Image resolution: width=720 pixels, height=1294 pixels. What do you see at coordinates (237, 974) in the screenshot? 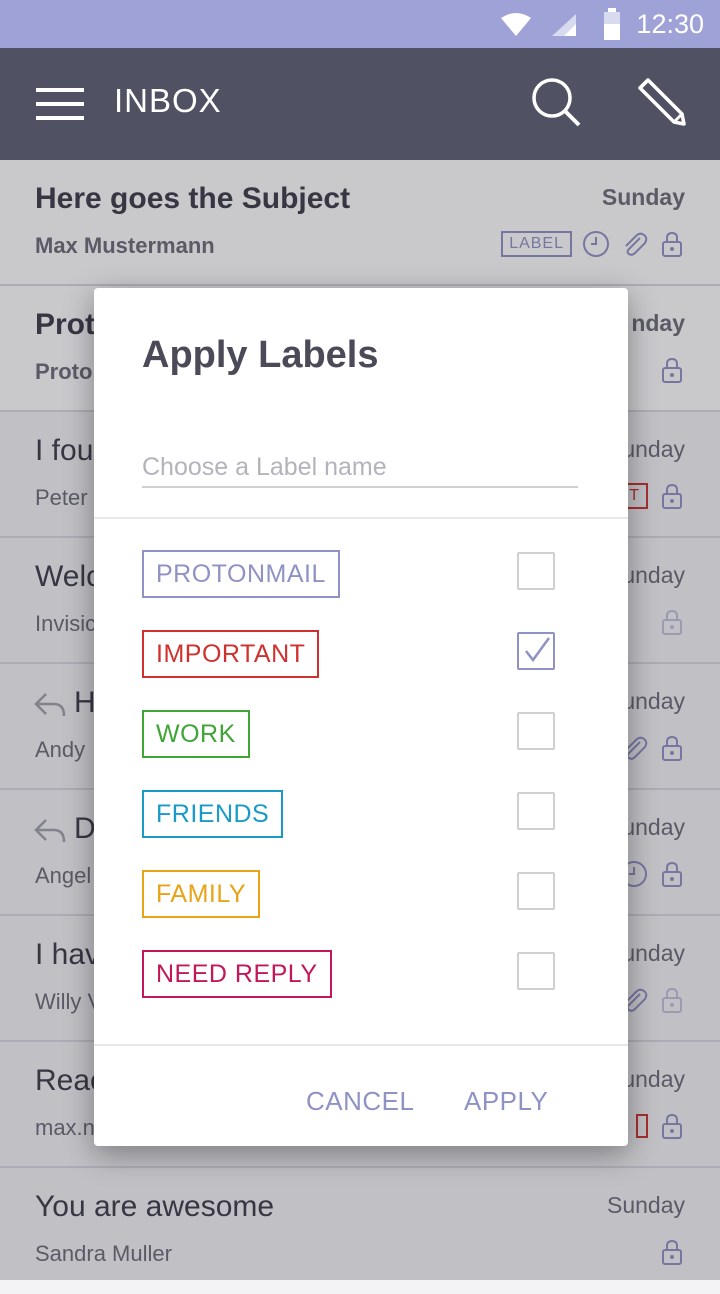
I see `label-tag: NEED REPLY` at bounding box center [237, 974].